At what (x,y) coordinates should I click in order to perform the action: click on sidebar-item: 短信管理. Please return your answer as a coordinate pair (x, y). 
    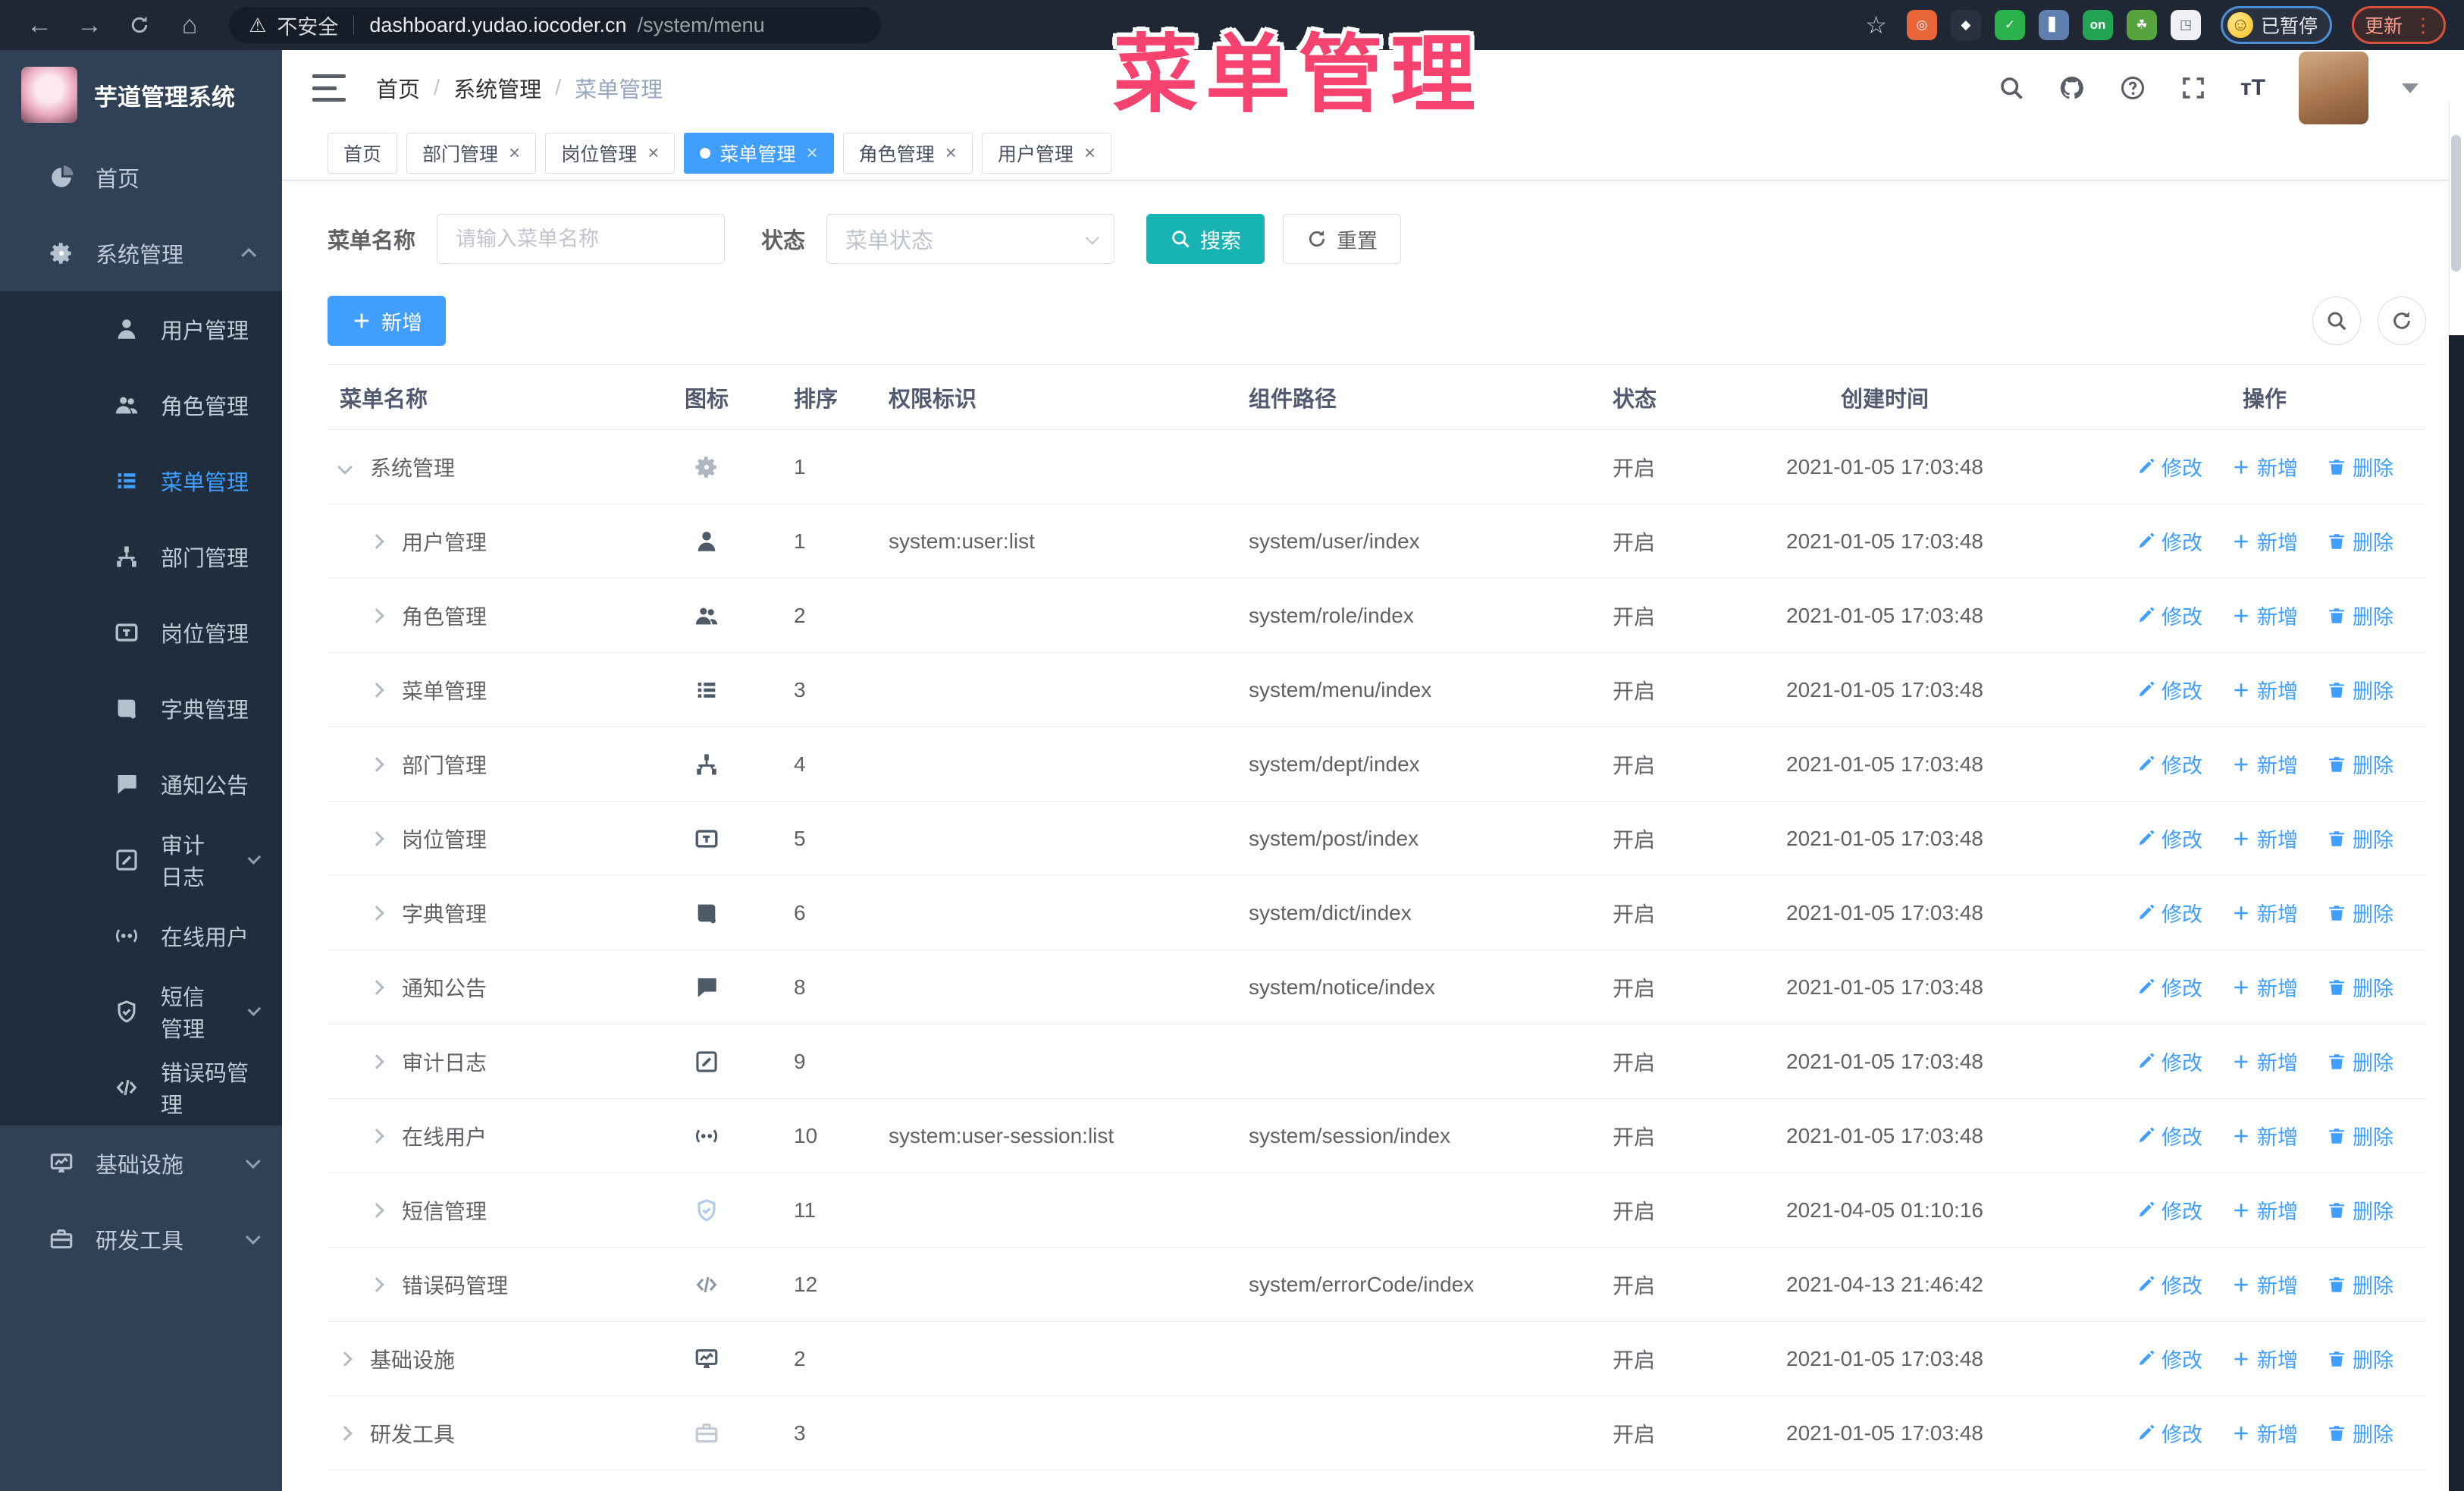
    Looking at the image, I should click on (141, 1012).